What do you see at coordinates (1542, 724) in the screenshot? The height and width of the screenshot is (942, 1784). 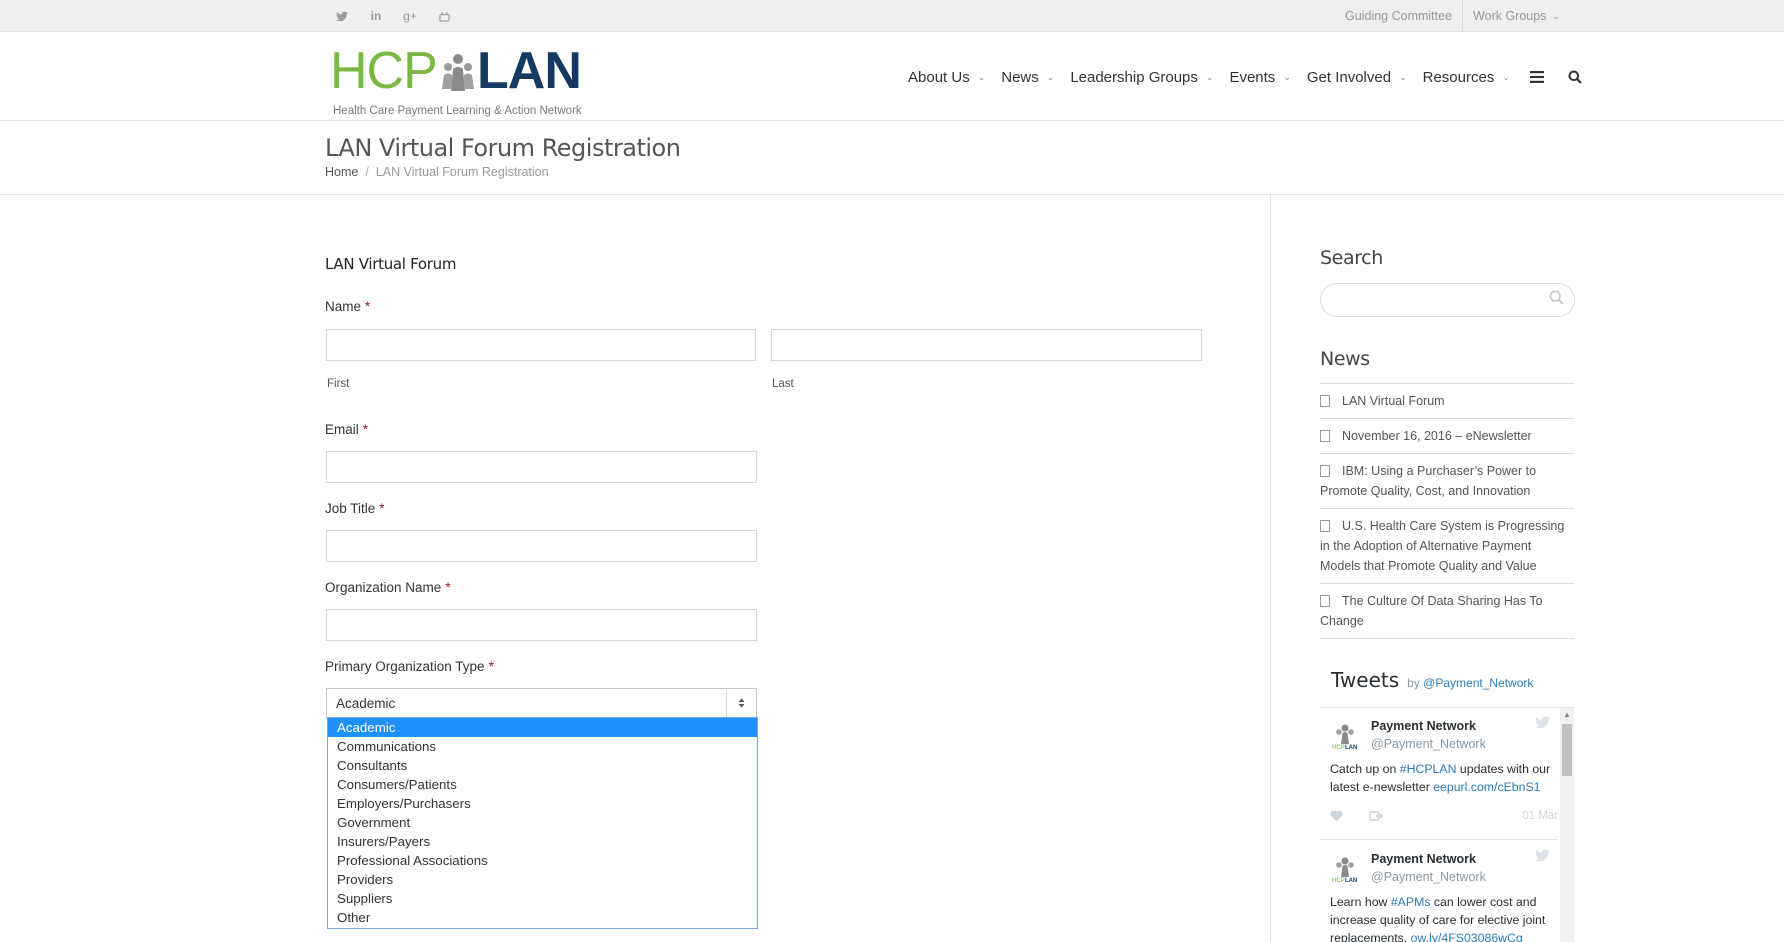 I see `twitter-bird-icon` at bounding box center [1542, 724].